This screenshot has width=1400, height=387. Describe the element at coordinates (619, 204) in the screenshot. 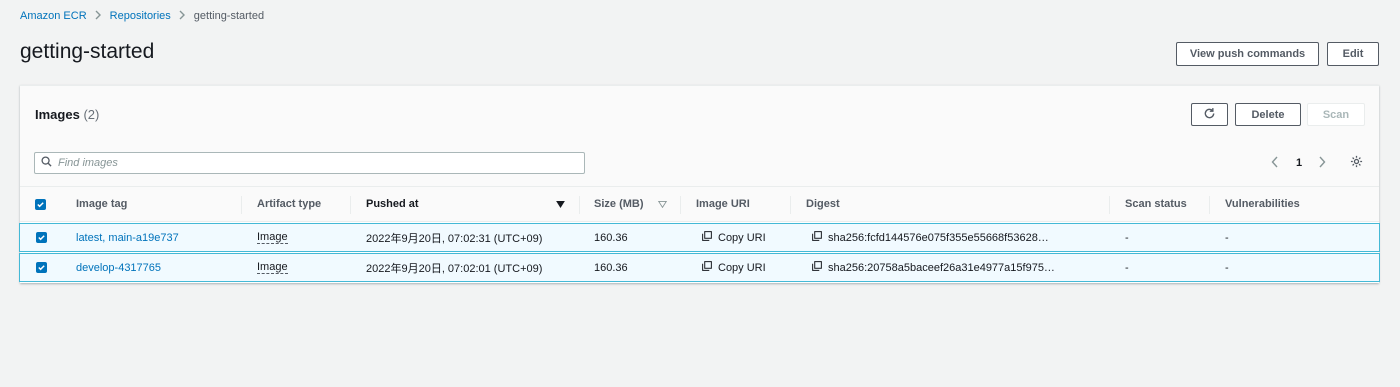

I see `column-size: Size (MB)` at that location.